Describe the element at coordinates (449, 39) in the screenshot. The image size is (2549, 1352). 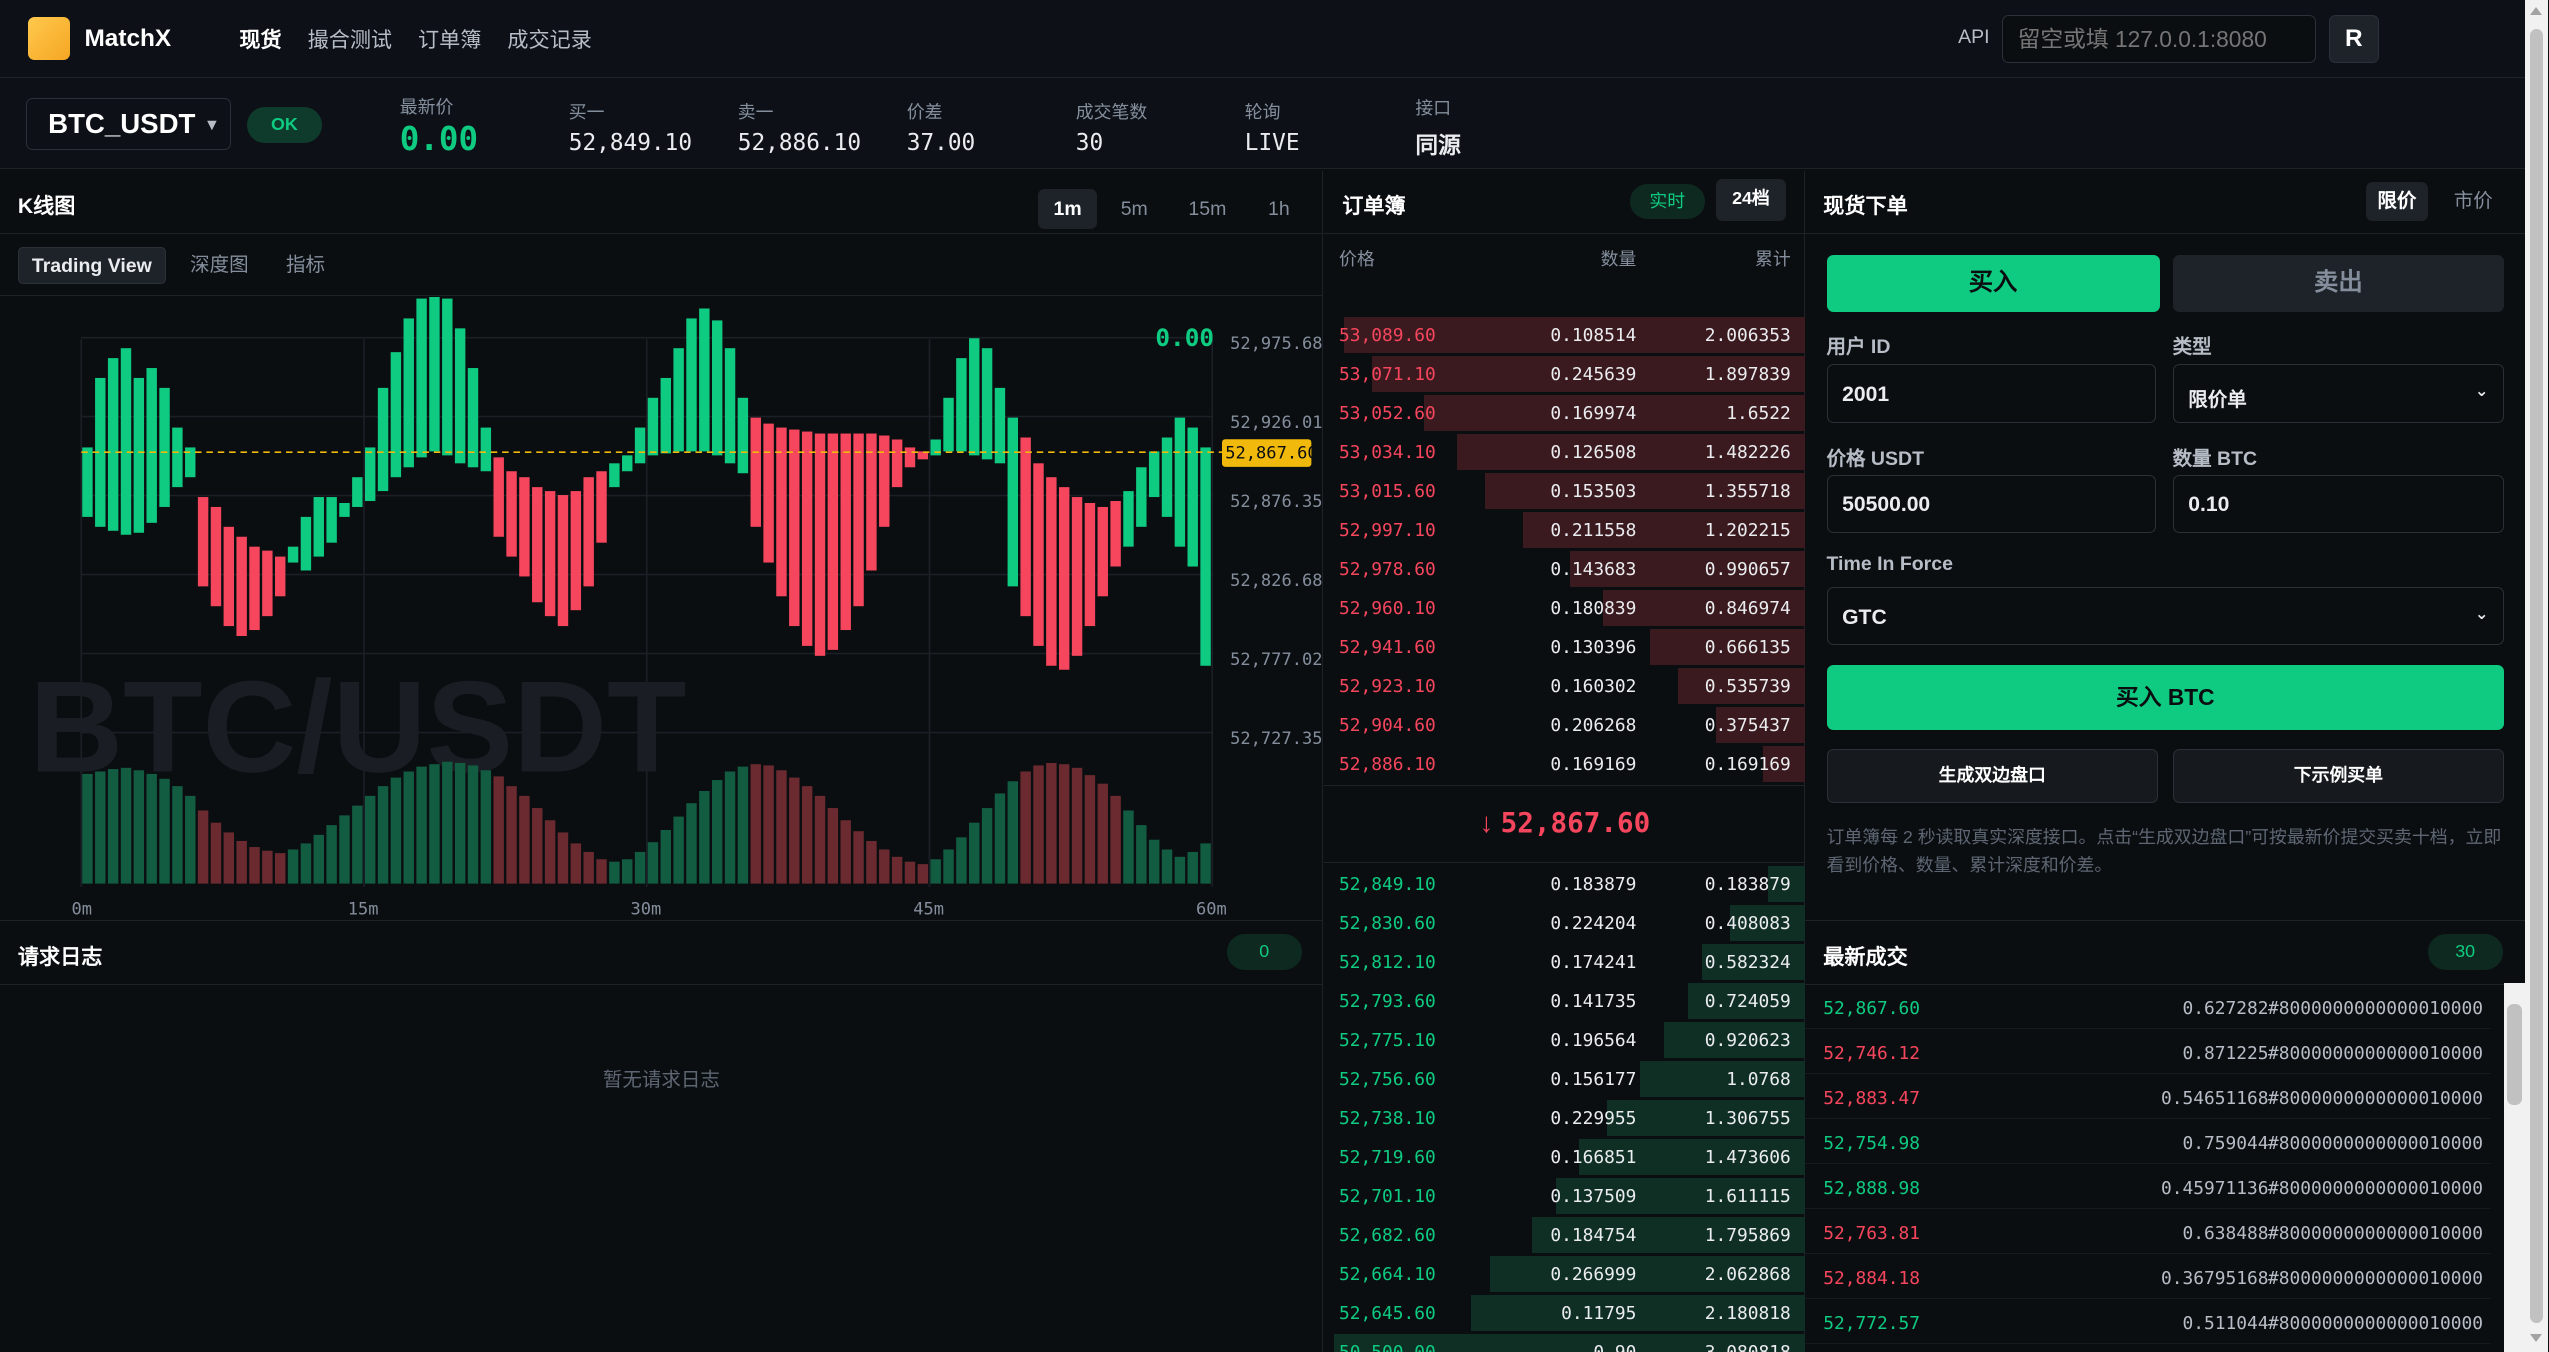
I see `nav-orderbook: 订单簿` at that location.